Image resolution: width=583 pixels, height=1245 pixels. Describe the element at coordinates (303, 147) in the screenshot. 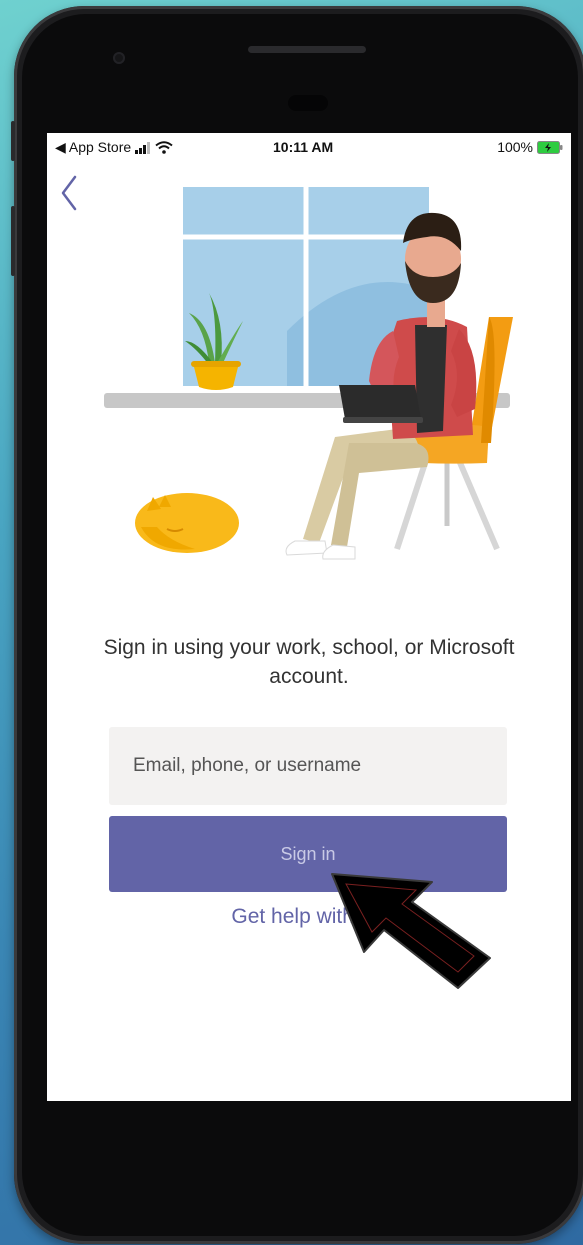

I see `status-time: 10:11 AM` at that location.